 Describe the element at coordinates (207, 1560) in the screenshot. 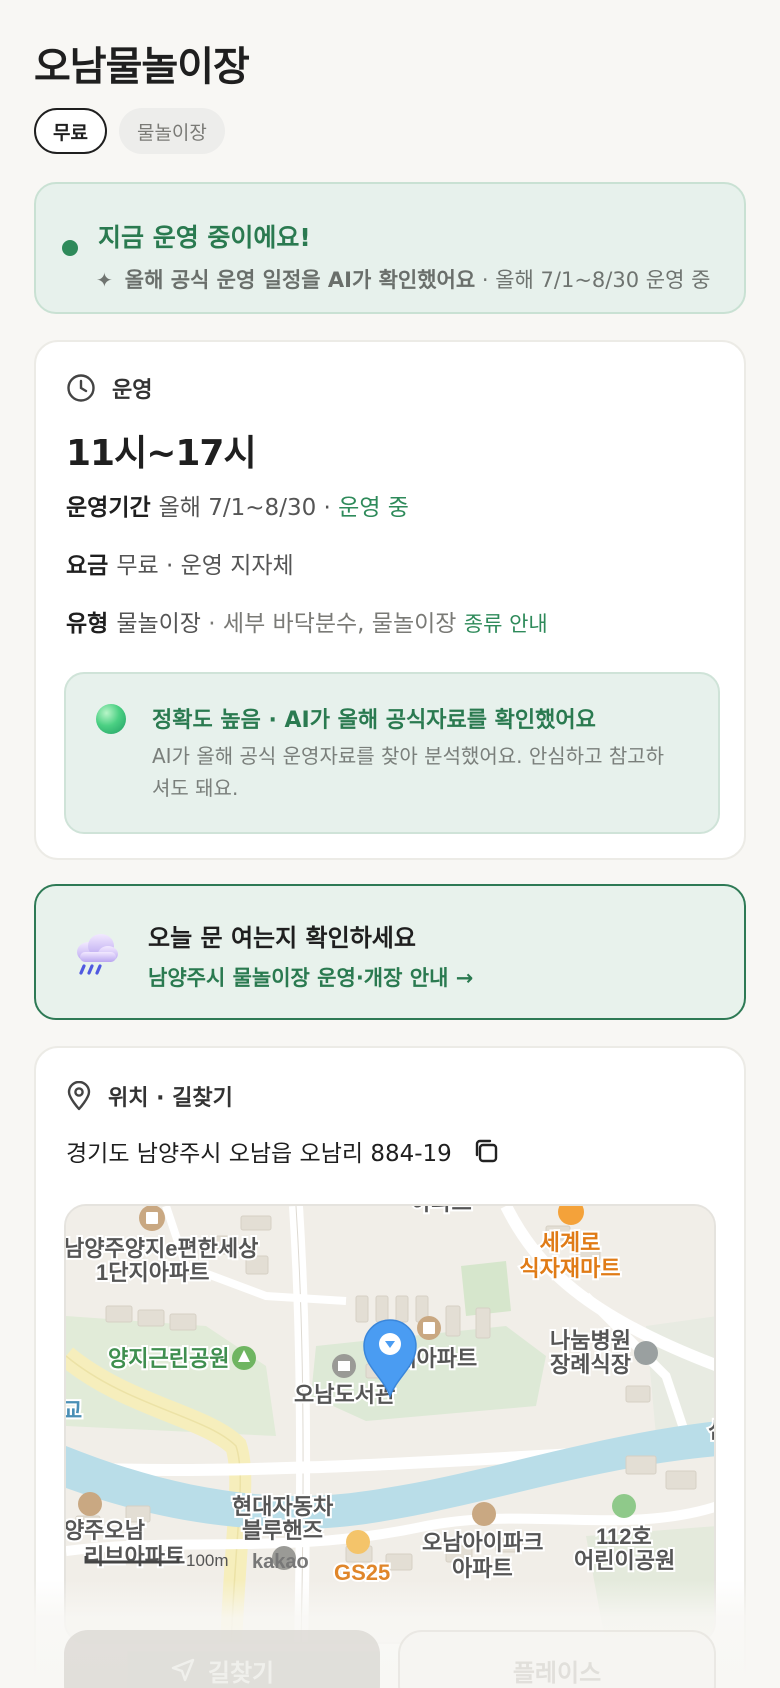

I see `map-scale-label: 100m` at that location.